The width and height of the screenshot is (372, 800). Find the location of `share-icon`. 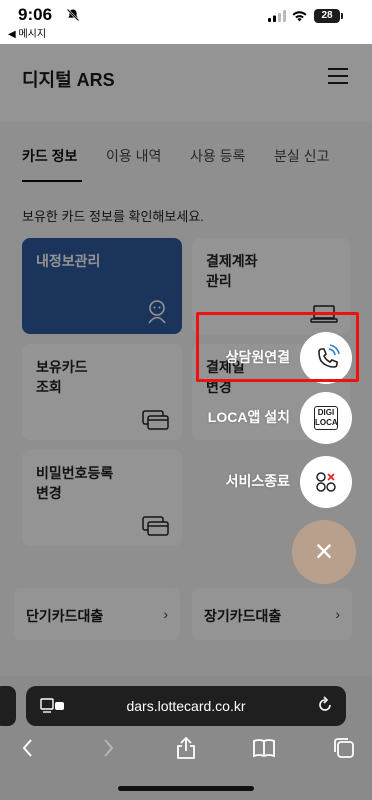

share-icon is located at coordinates (186, 748).